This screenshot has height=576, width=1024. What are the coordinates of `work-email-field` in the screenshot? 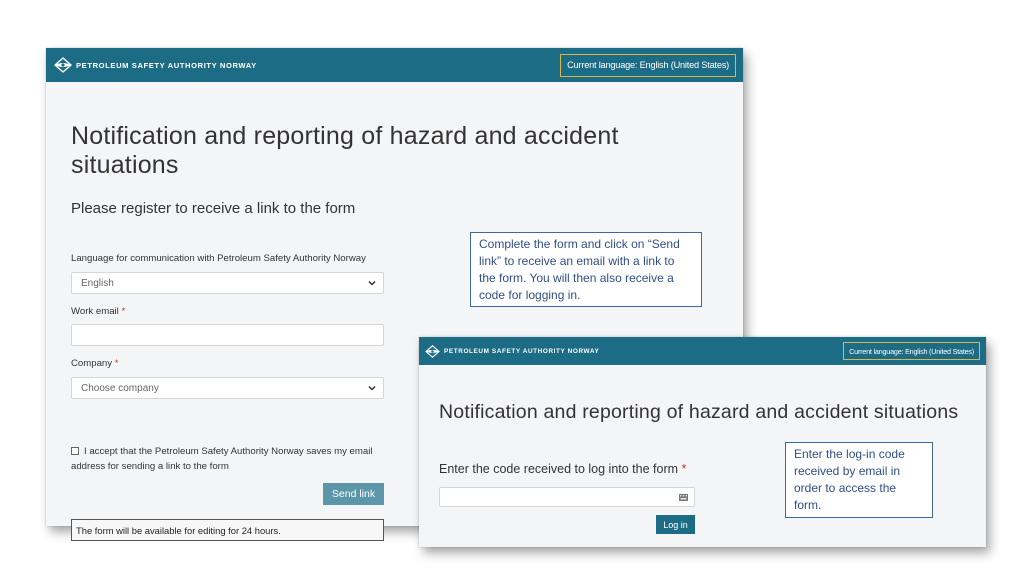 It's located at (227, 335).